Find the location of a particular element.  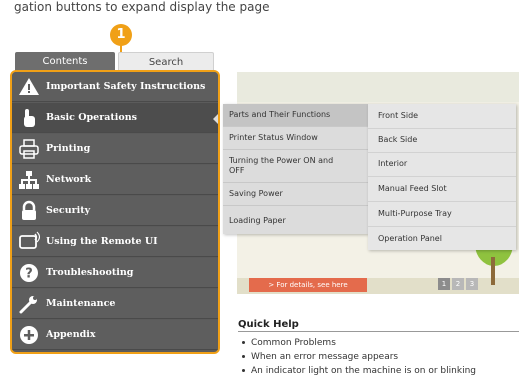

sidebar-item-label: Security is located at coordinates (68, 210).